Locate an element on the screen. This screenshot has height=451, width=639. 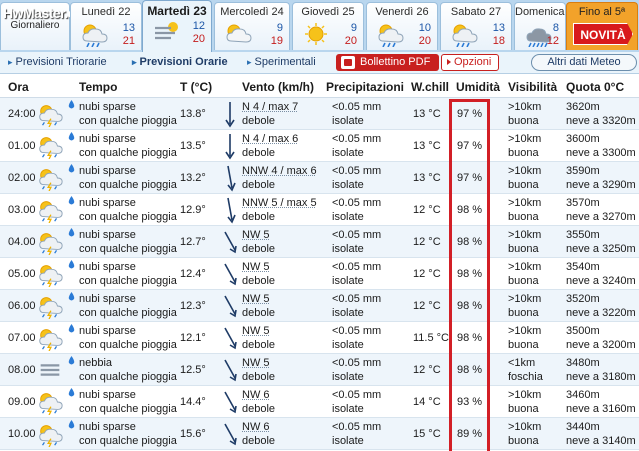
link-label: Previsioni Triorarie is located at coordinates (61, 62).